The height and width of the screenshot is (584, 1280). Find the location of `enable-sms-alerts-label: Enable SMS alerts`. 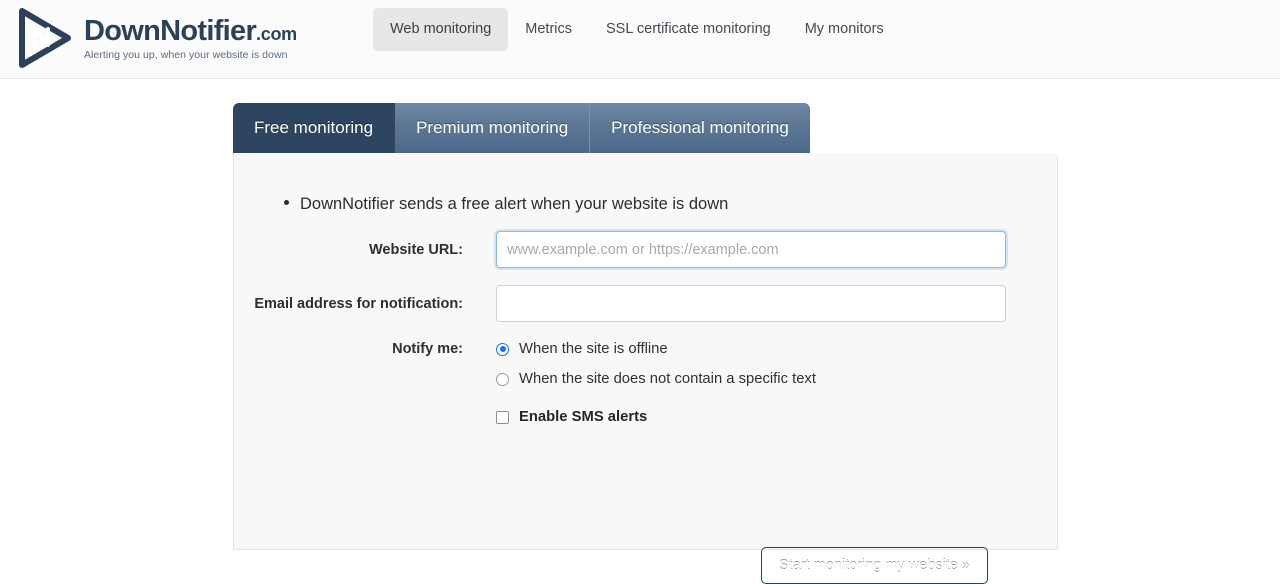

enable-sms-alerts-label: Enable SMS alerts is located at coordinates (583, 417).